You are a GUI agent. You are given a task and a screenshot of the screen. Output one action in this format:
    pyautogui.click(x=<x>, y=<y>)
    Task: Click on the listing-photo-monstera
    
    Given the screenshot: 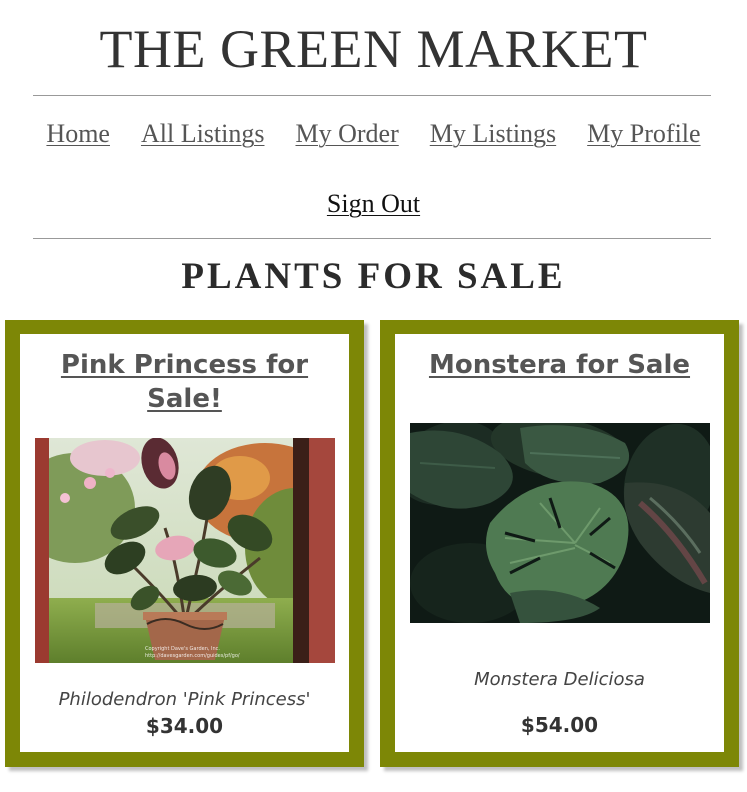 What is the action you would take?
    pyautogui.click(x=560, y=523)
    